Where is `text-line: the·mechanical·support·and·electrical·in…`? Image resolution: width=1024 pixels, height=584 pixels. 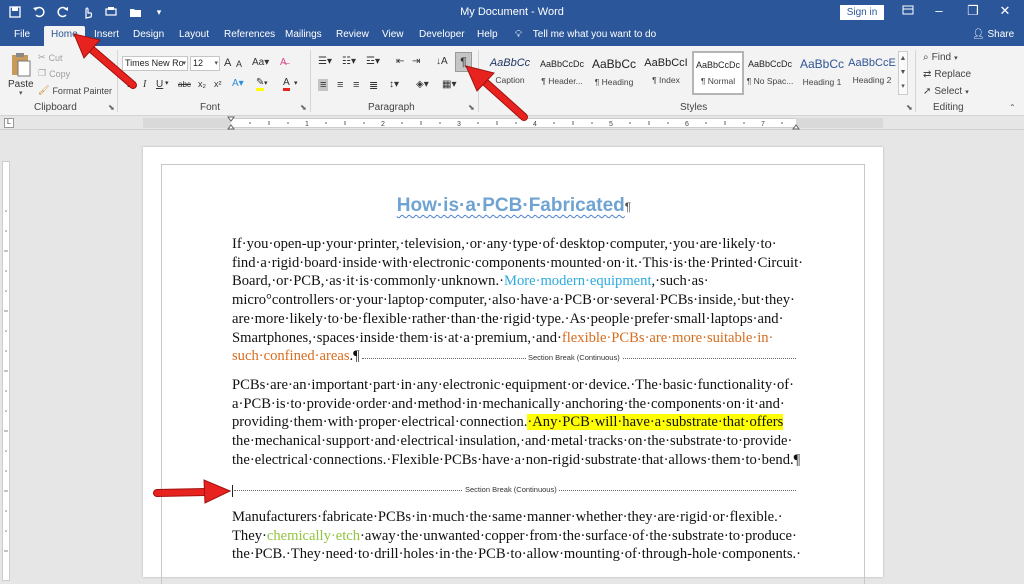
text-line: the·mechanical·support·and·electrical·in… is located at coordinates (512, 441).